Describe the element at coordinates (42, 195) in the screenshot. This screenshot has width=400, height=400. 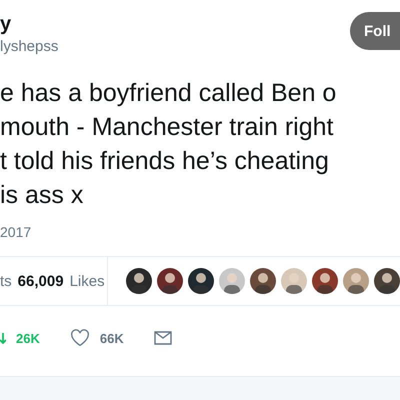
I see `tweet-text-line: is ass x` at that location.